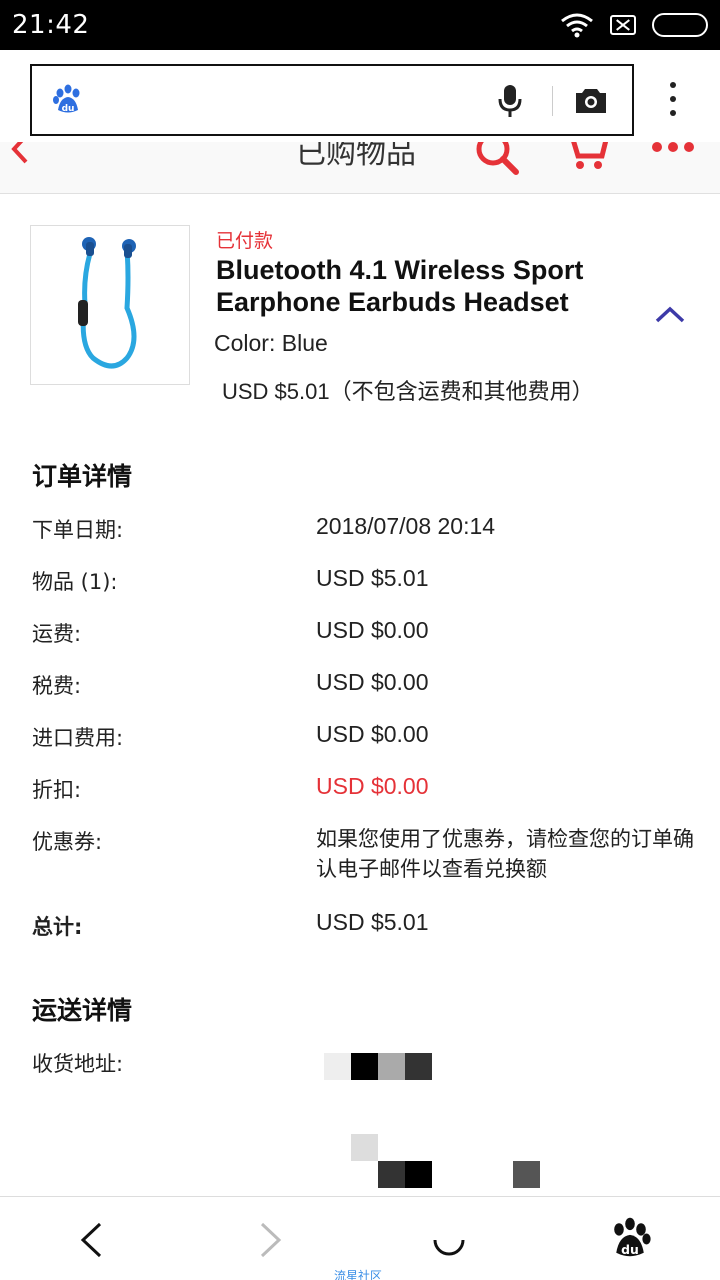  What do you see at coordinates (505, 854) in the screenshot?
I see `coupon-note: 如果您使用了优惠券，请检查您的订单确认电子邮件以查看兑换额` at bounding box center [505, 854].